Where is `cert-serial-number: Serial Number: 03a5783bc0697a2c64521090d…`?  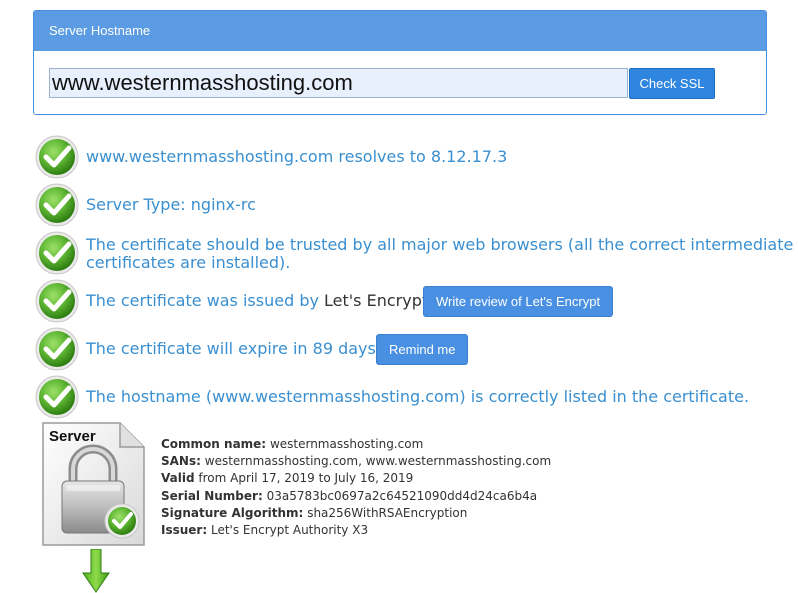
cert-serial-number: Serial Number: 03a5783bc0697a2c64521090d… is located at coordinates (349, 495).